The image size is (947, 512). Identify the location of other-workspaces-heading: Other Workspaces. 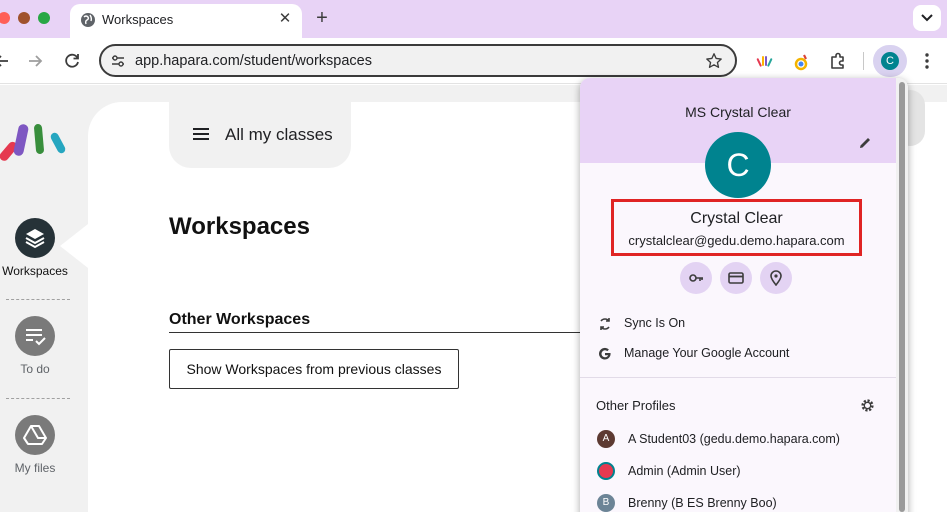
(240, 319).